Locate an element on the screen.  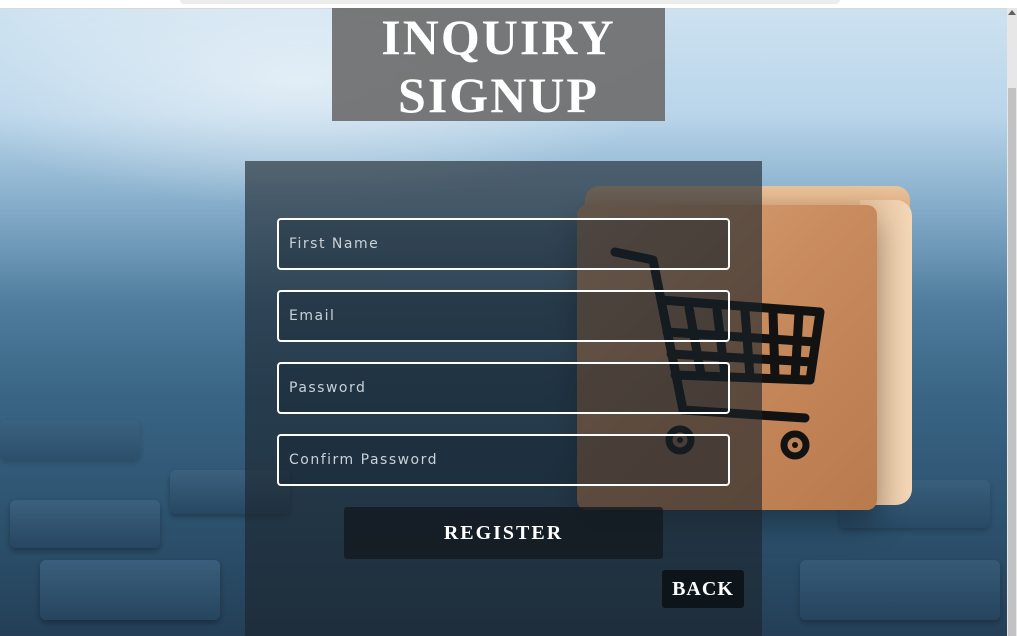
email-input is located at coordinates (503, 316).